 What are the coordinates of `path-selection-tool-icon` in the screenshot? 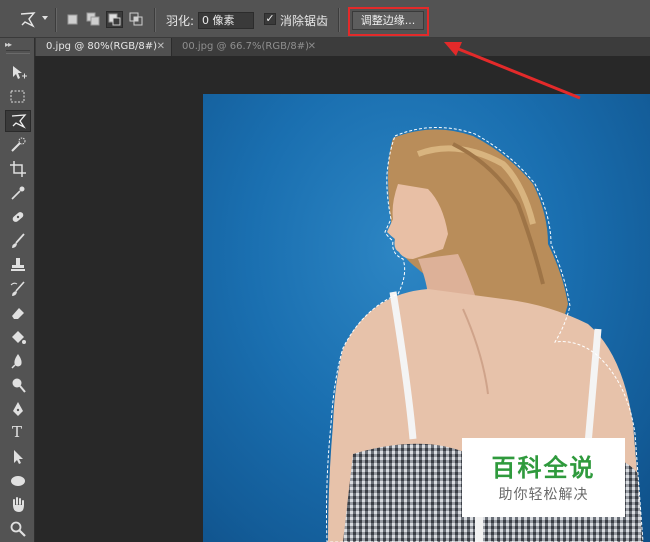 It's located at (18, 457).